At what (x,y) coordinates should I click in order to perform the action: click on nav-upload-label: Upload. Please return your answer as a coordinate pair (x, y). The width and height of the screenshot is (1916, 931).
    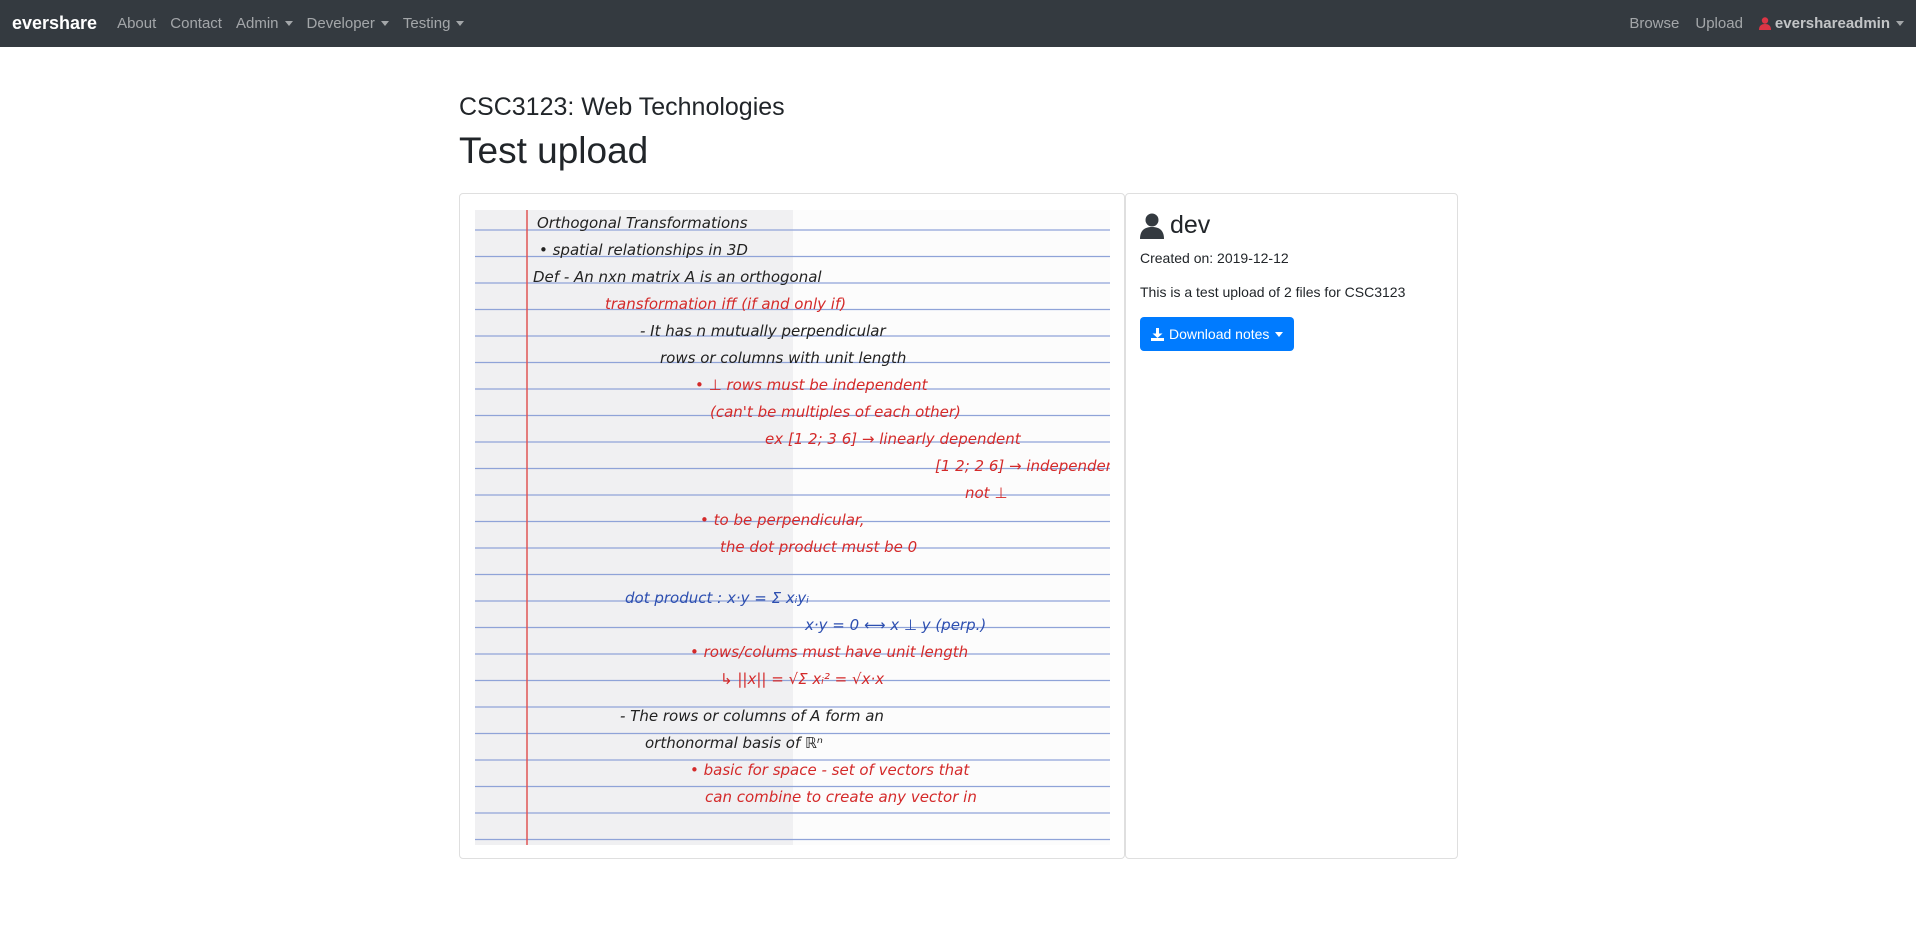
    Looking at the image, I should click on (1719, 23).